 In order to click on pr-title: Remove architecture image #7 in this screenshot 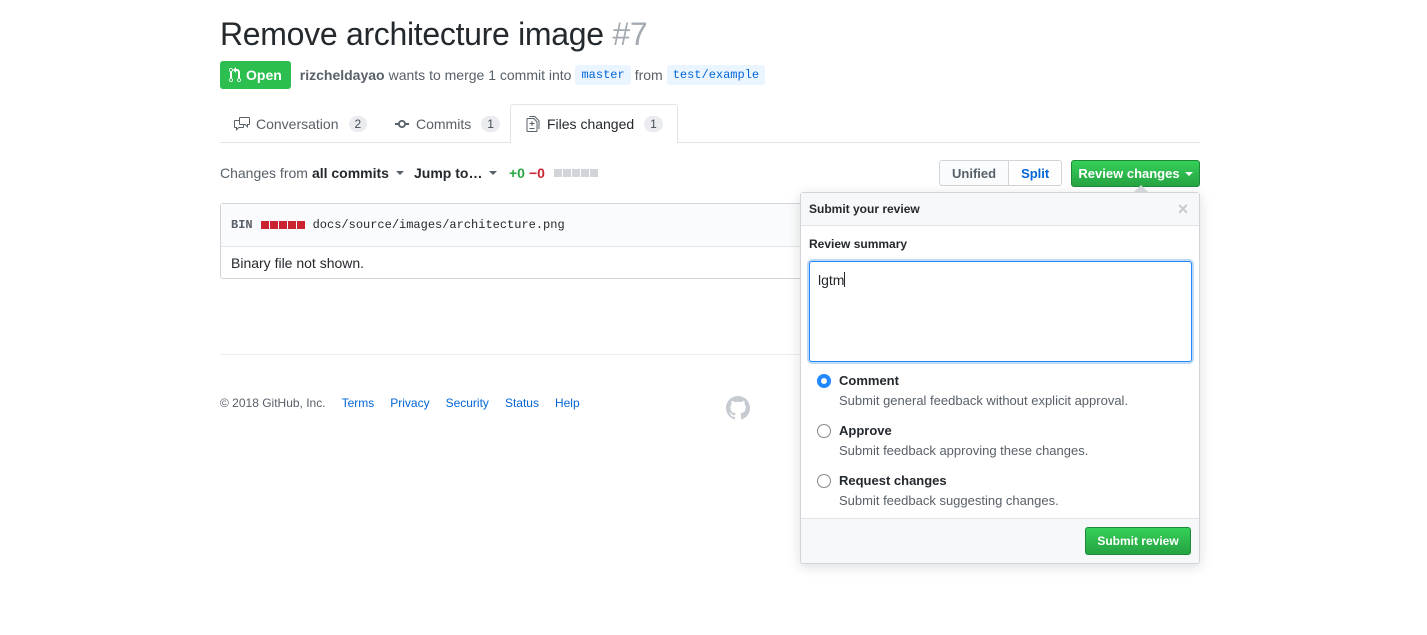, I will do `click(434, 34)`.